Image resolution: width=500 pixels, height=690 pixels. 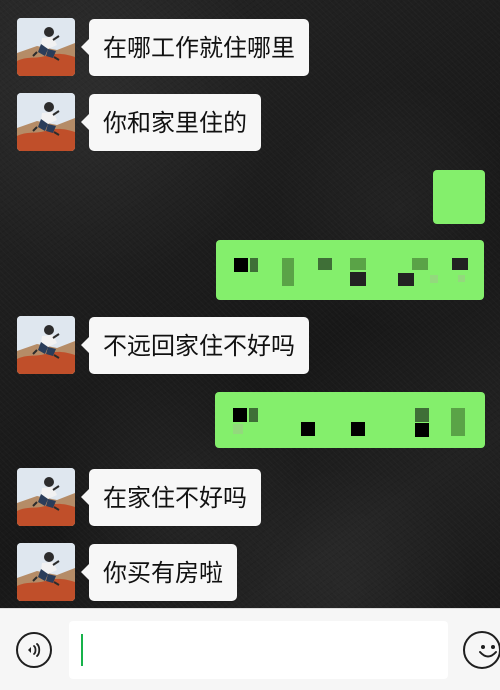 What do you see at coordinates (258, 650) in the screenshot?
I see `message-input` at bounding box center [258, 650].